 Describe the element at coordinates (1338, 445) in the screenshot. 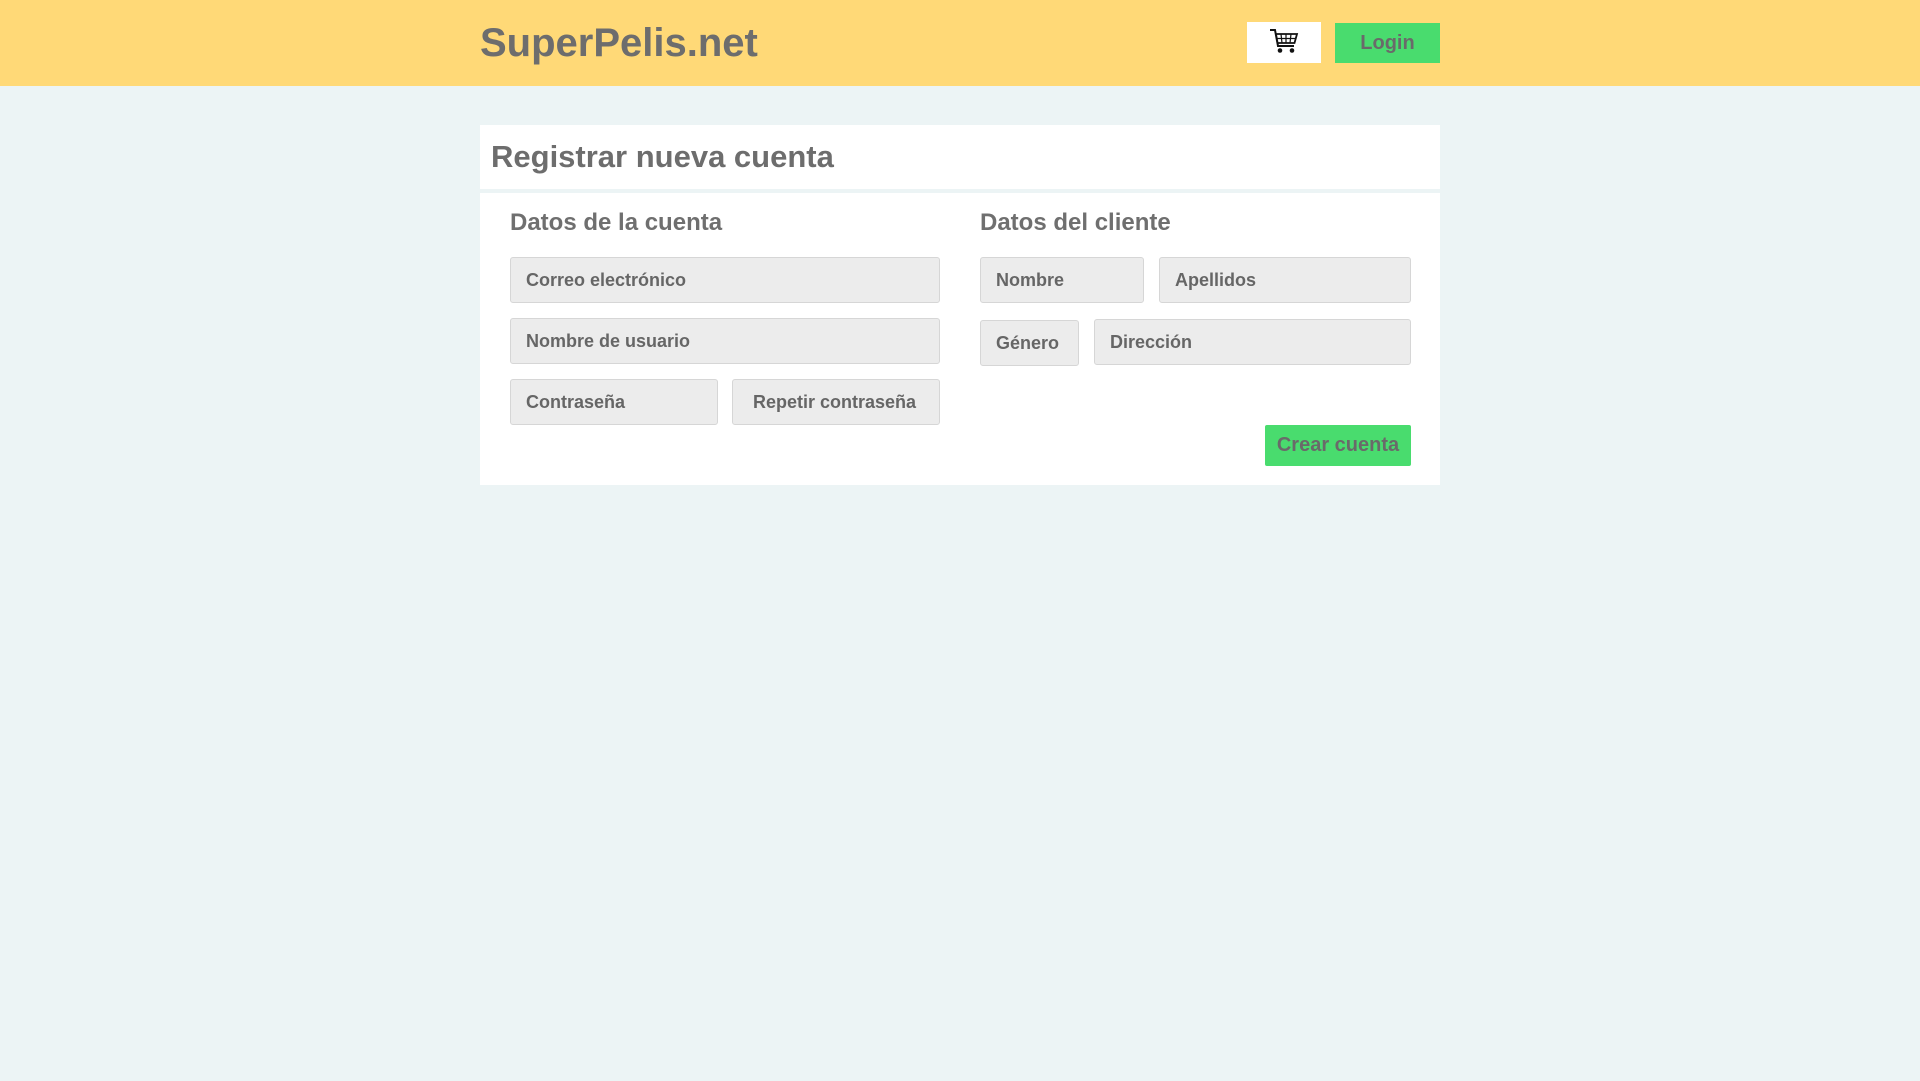

I see `create-account-button: Crear cuenta` at that location.